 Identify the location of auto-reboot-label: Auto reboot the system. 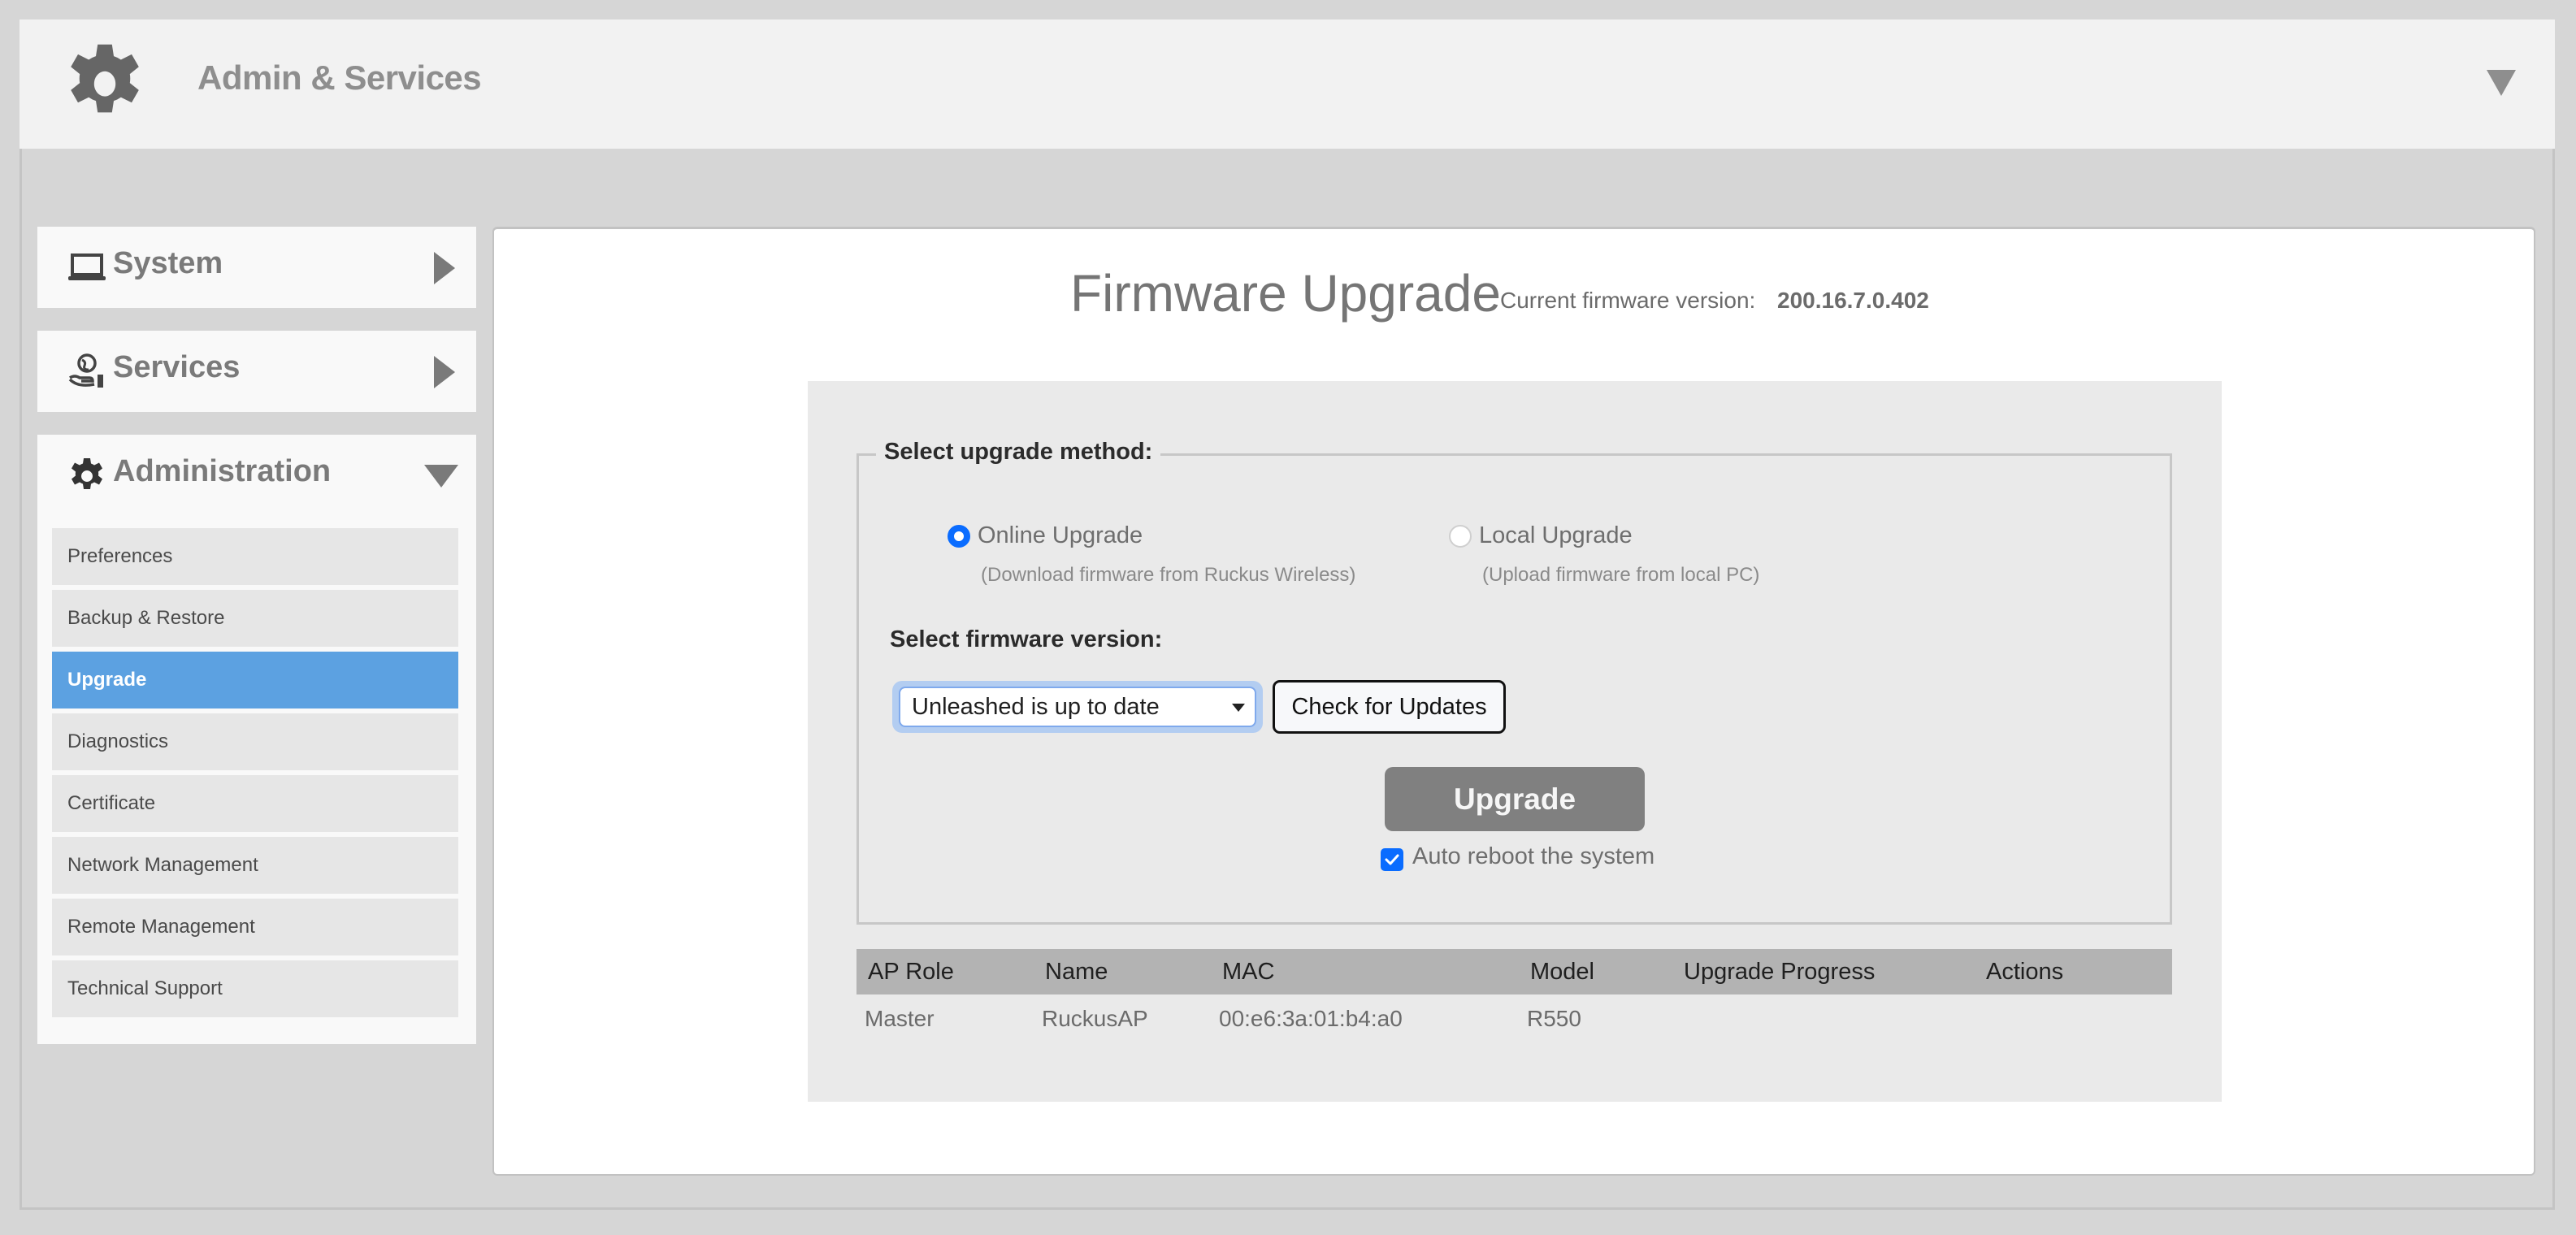
(1533, 856).